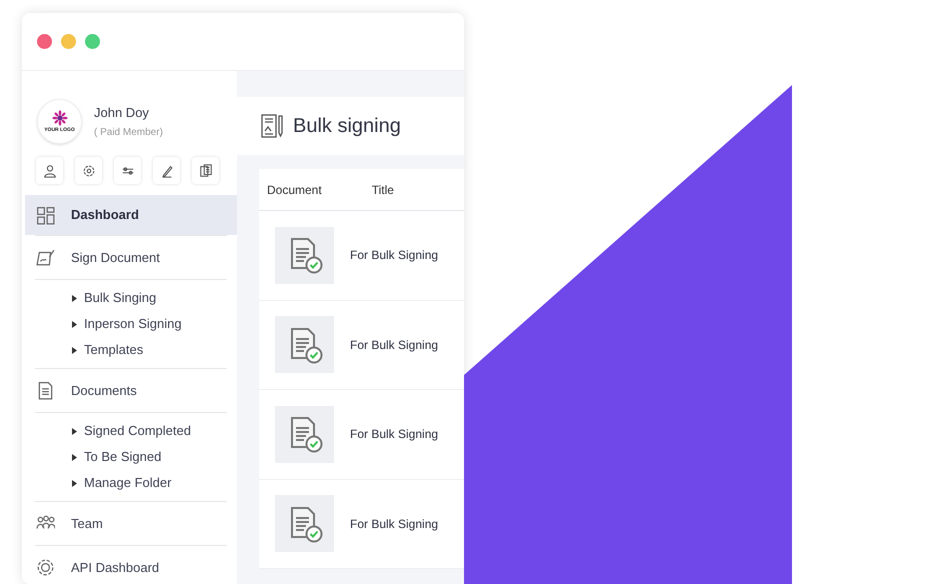 The width and height of the screenshot is (943, 584). What do you see at coordinates (154, 457) in the screenshot?
I see `submenu-item: To Be Signed` at bounding box center [154, 457].